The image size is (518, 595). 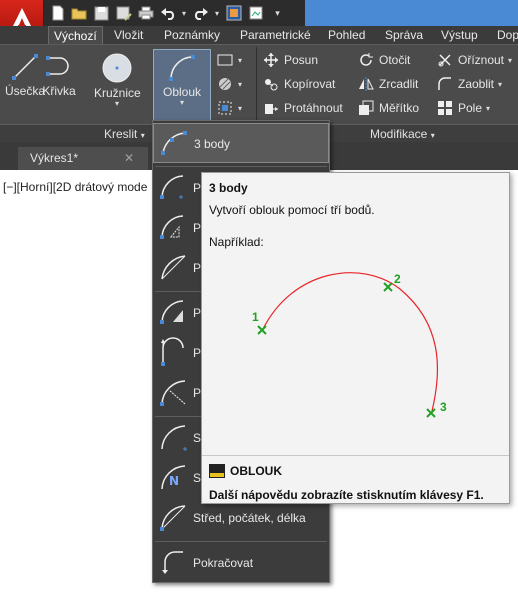 What do you see at coordinates (145, 13) in the screenshot?
I see `print-icon` at bounding box center [145, 13].